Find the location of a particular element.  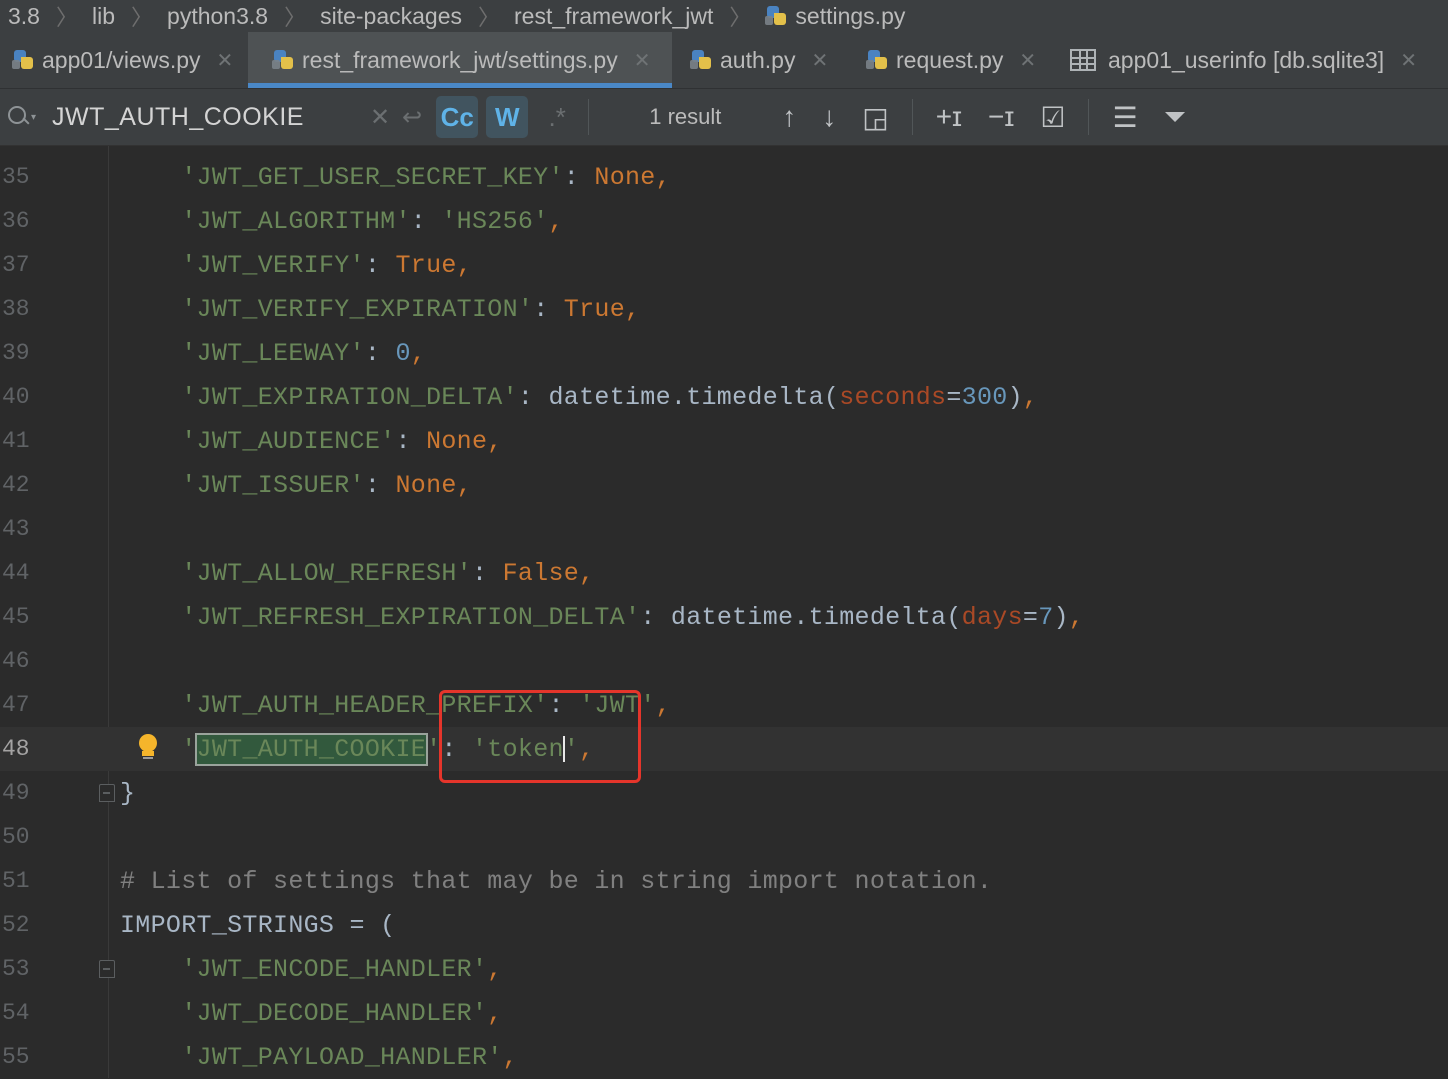

line-number: 43 is located at coordinates (16, 529).